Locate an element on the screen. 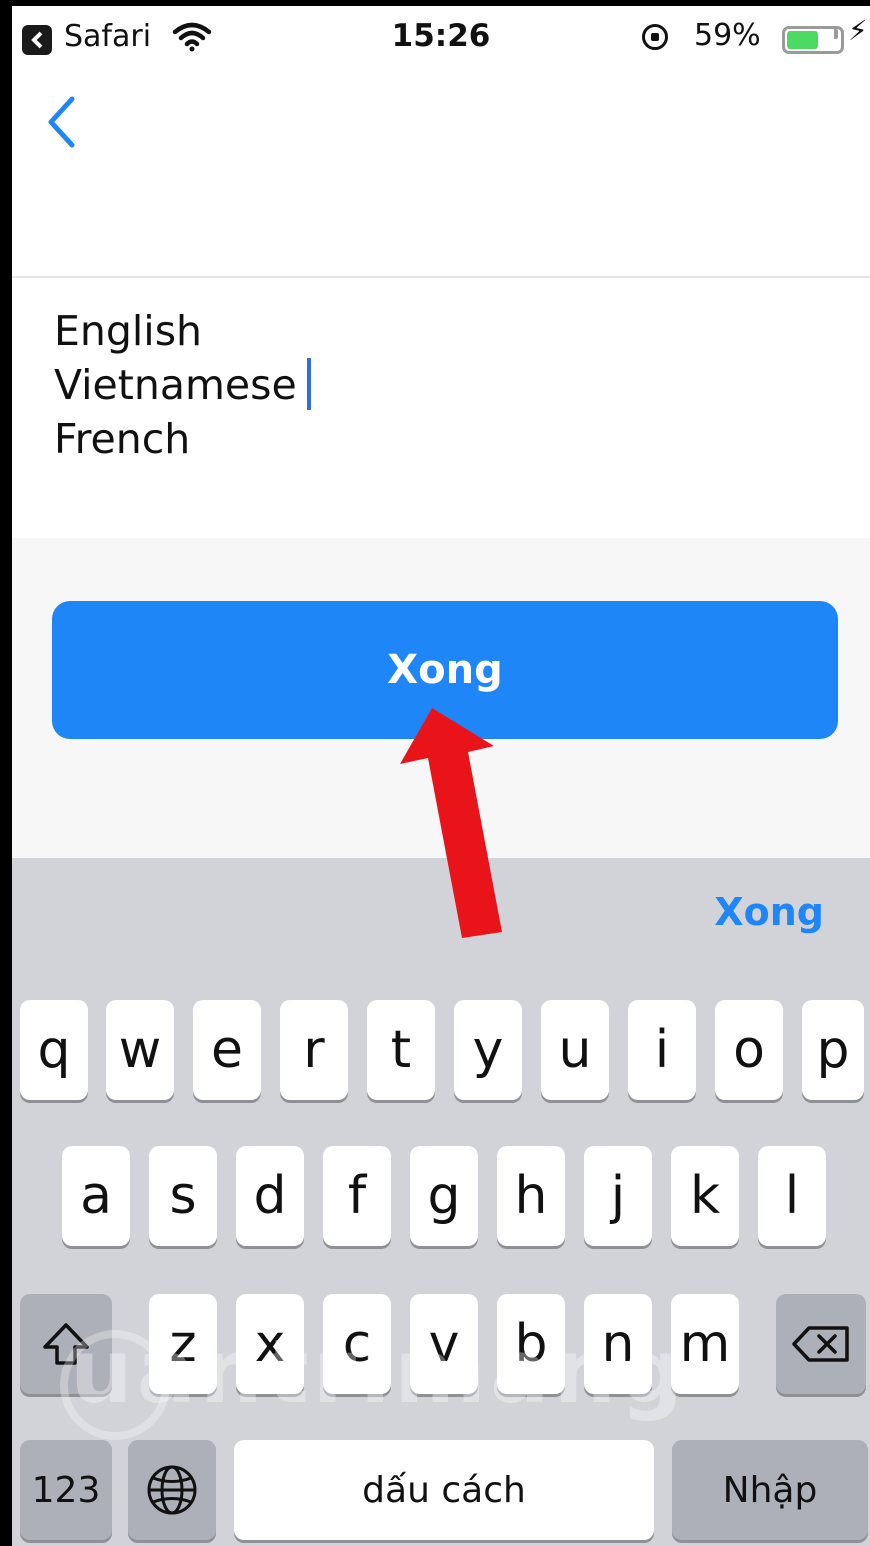 The width and height of the screenshot is (870, 1546). nav-bar is located at coordinates (441, 172).